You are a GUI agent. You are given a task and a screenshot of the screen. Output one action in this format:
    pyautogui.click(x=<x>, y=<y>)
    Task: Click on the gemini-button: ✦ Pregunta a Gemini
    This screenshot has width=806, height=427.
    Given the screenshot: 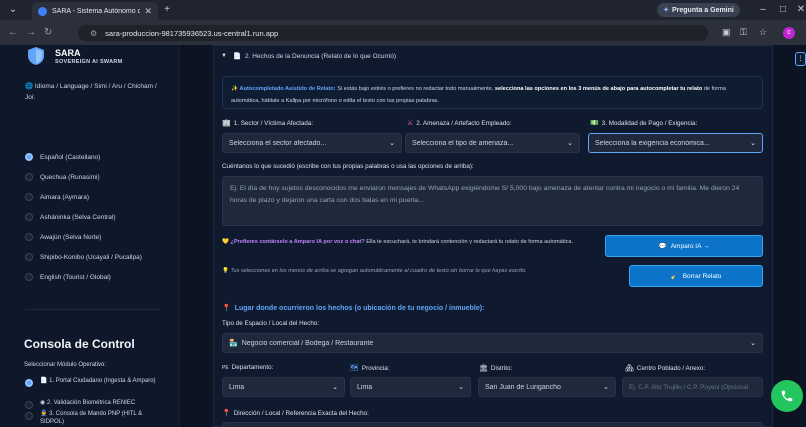 What is the action you would take?
    pyautogui.click(x=698, y=10)
    